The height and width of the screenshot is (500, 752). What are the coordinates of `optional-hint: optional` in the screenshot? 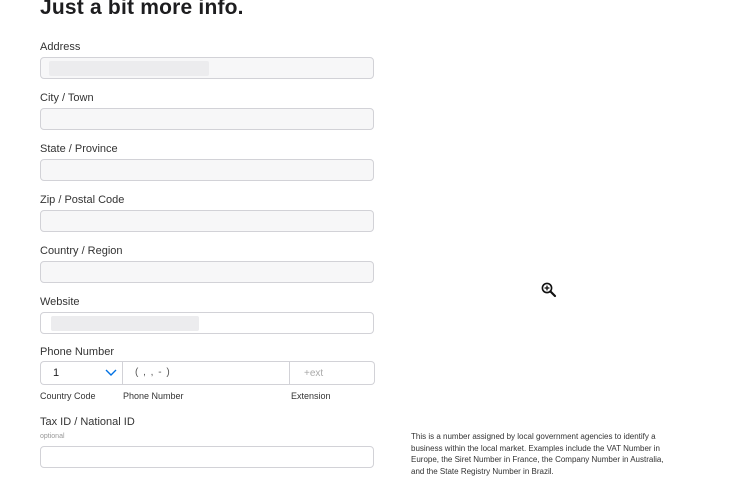 It's located at (52, 436).